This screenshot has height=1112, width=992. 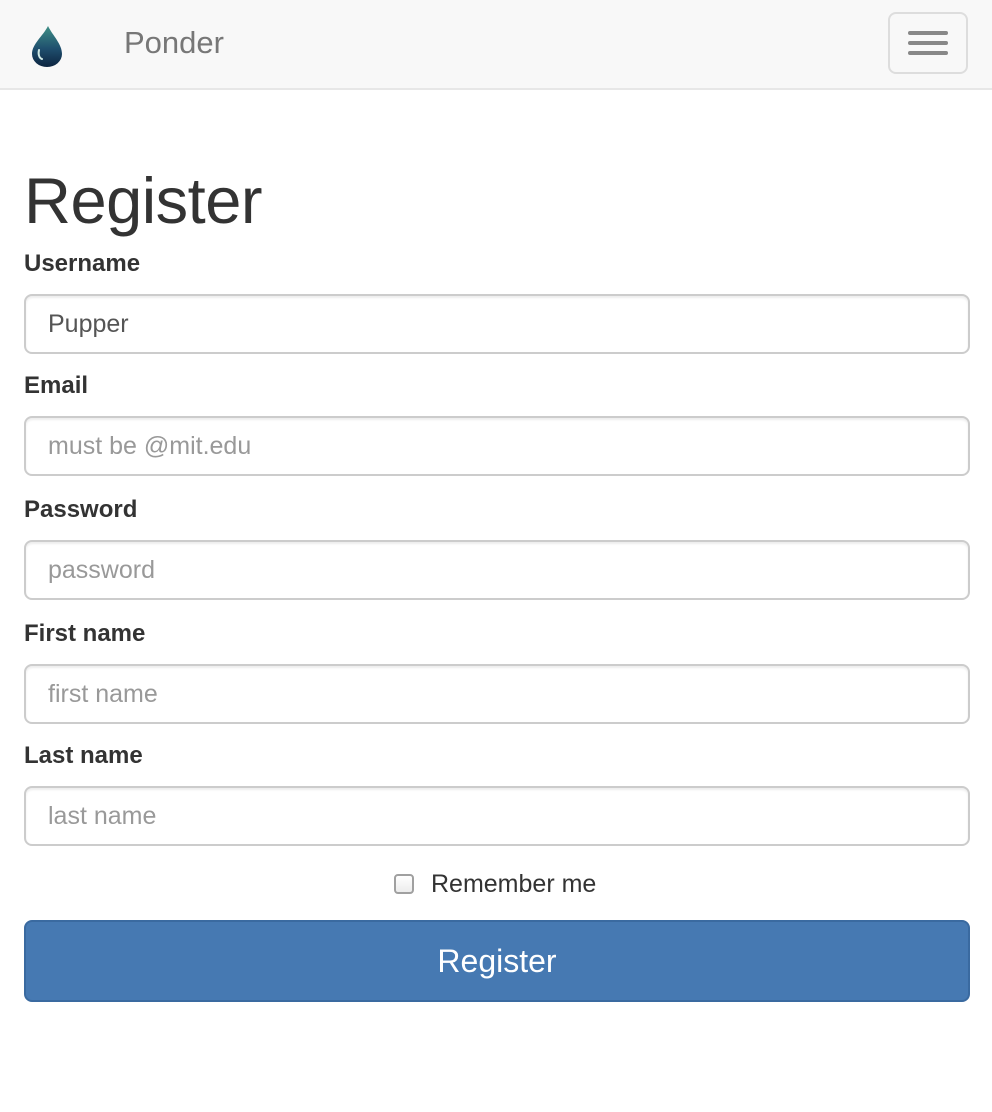 What do you see at coordinates (496, 45) in the screenshot?
I see `navbar: Ponder` at bounding box center [496, 45].